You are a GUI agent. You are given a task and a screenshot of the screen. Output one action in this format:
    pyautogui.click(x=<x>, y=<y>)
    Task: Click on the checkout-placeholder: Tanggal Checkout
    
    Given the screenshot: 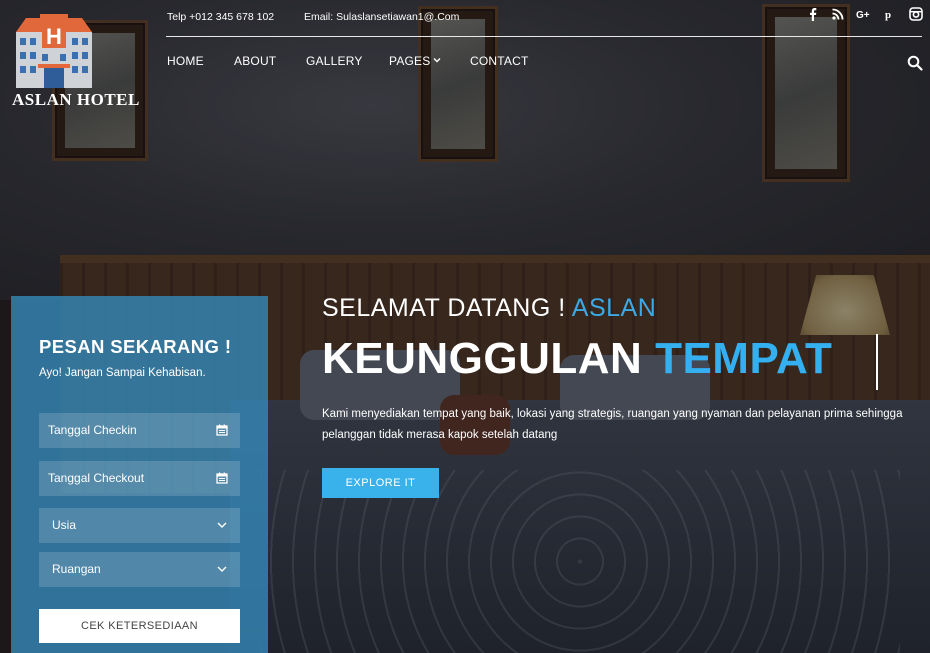 What is the action you would take?
    pyautogui.click(x=96, y=478)
    